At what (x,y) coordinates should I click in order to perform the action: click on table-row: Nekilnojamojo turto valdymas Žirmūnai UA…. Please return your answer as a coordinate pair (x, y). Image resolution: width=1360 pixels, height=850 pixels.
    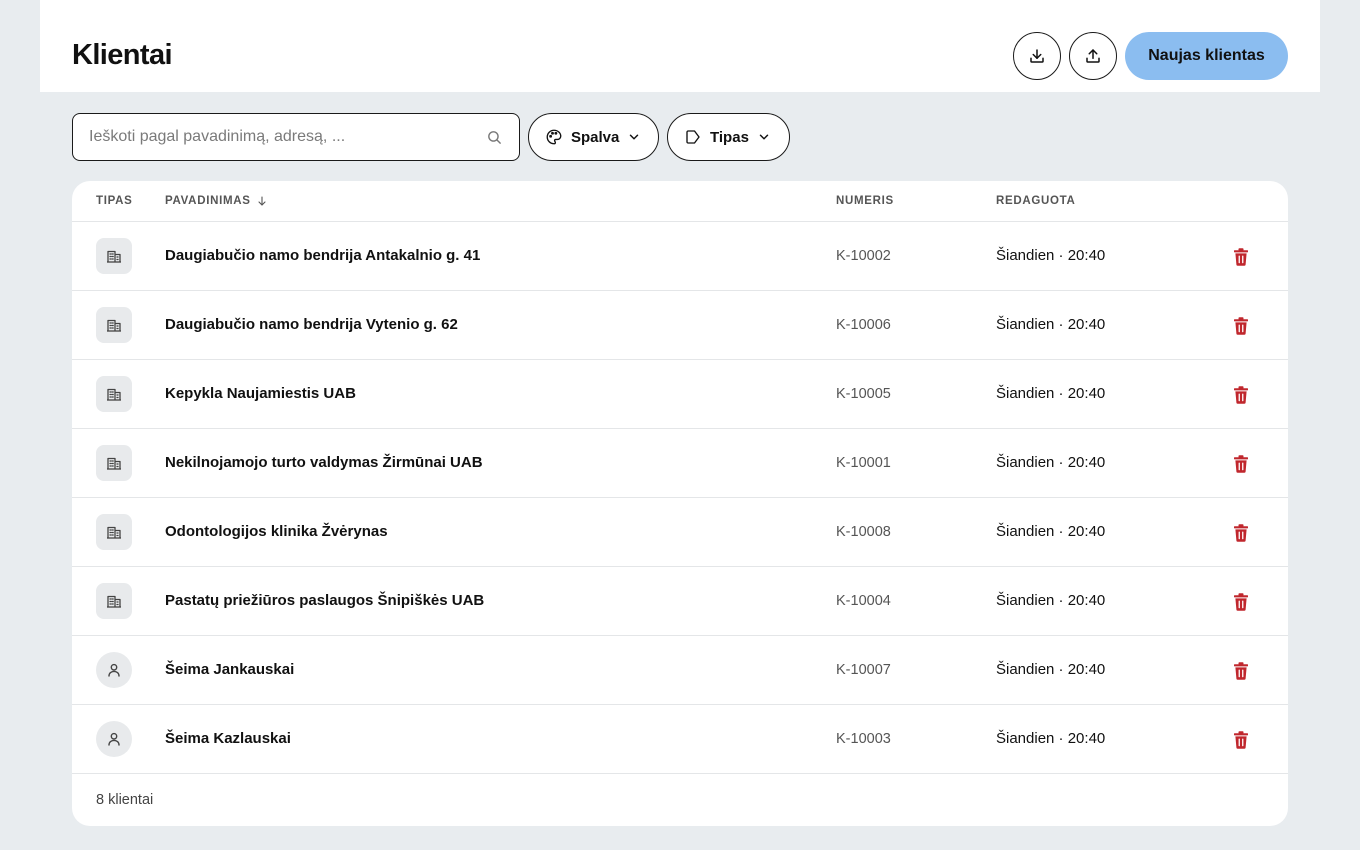
    Looking at the image, I should click on (680, 463).